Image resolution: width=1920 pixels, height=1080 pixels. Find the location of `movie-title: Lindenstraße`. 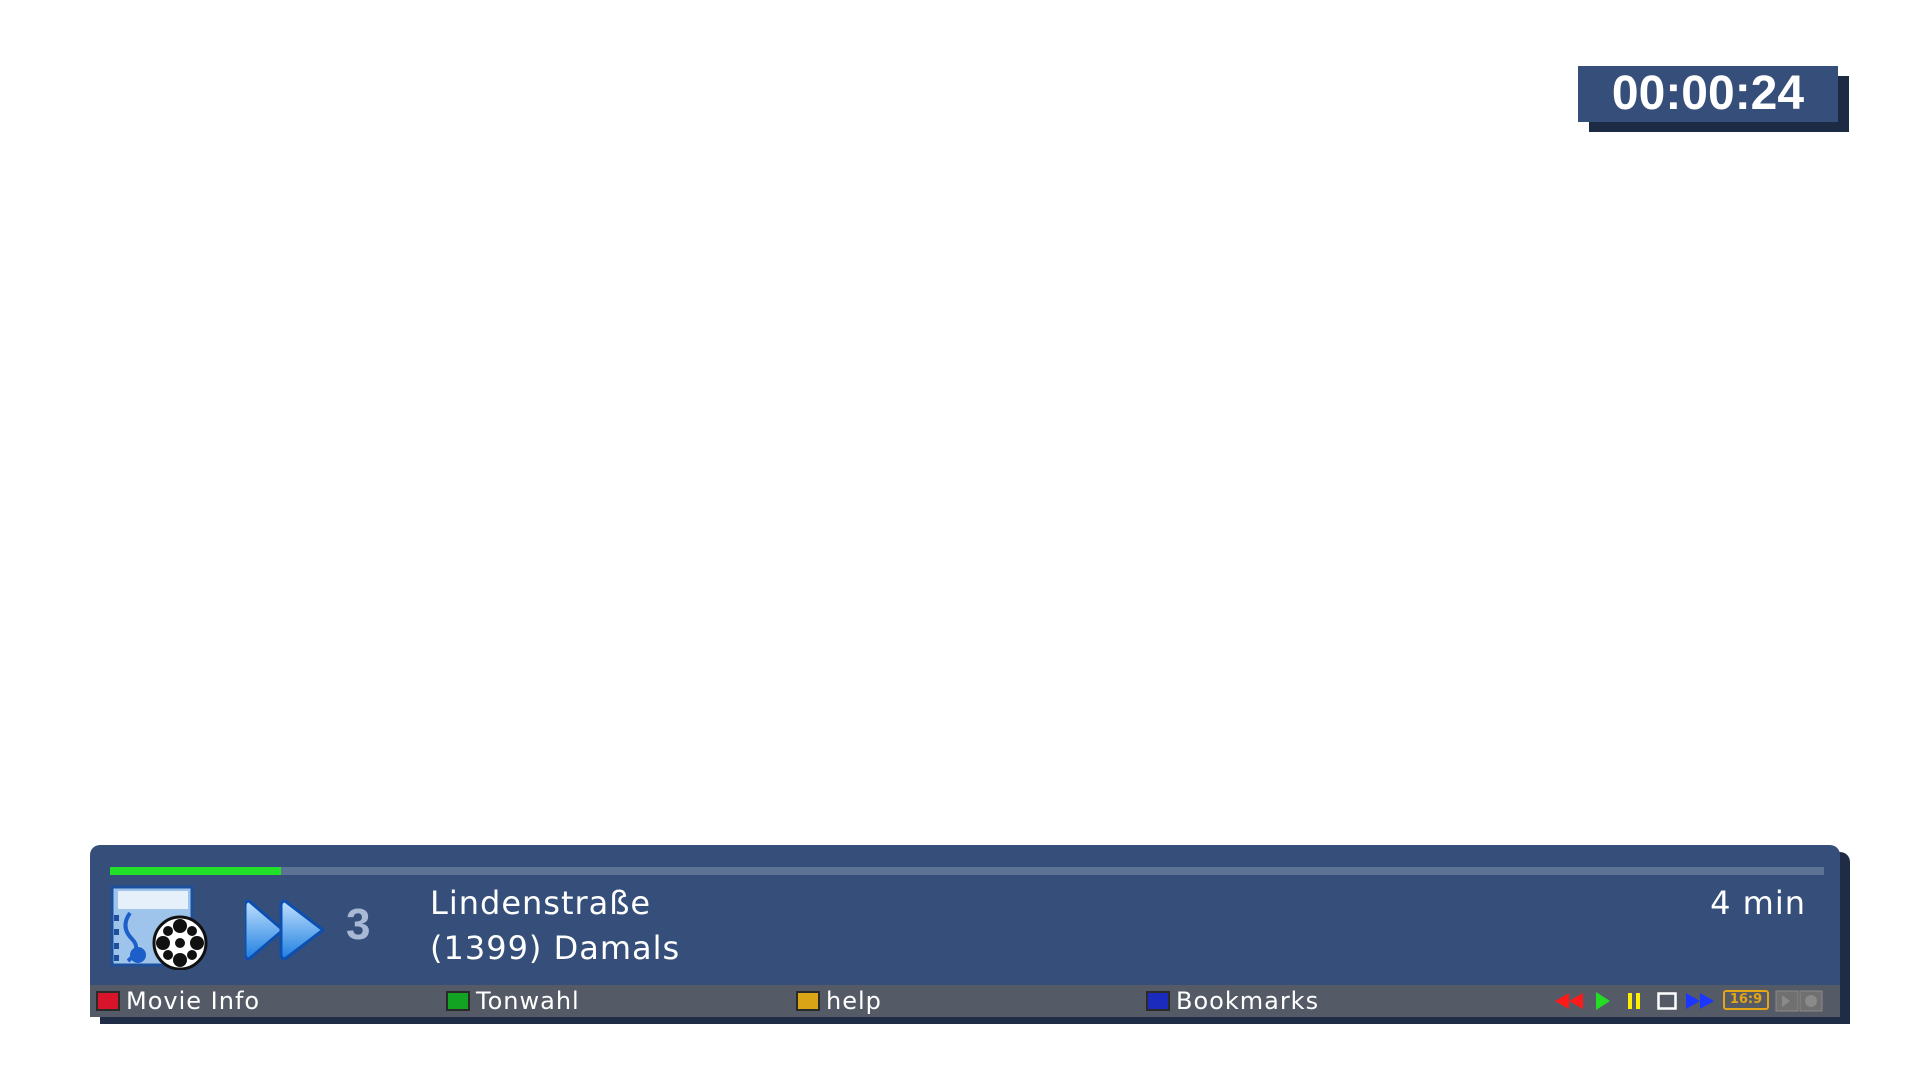

movie-title: Lindenstraße is located at coordinates (541, 903).